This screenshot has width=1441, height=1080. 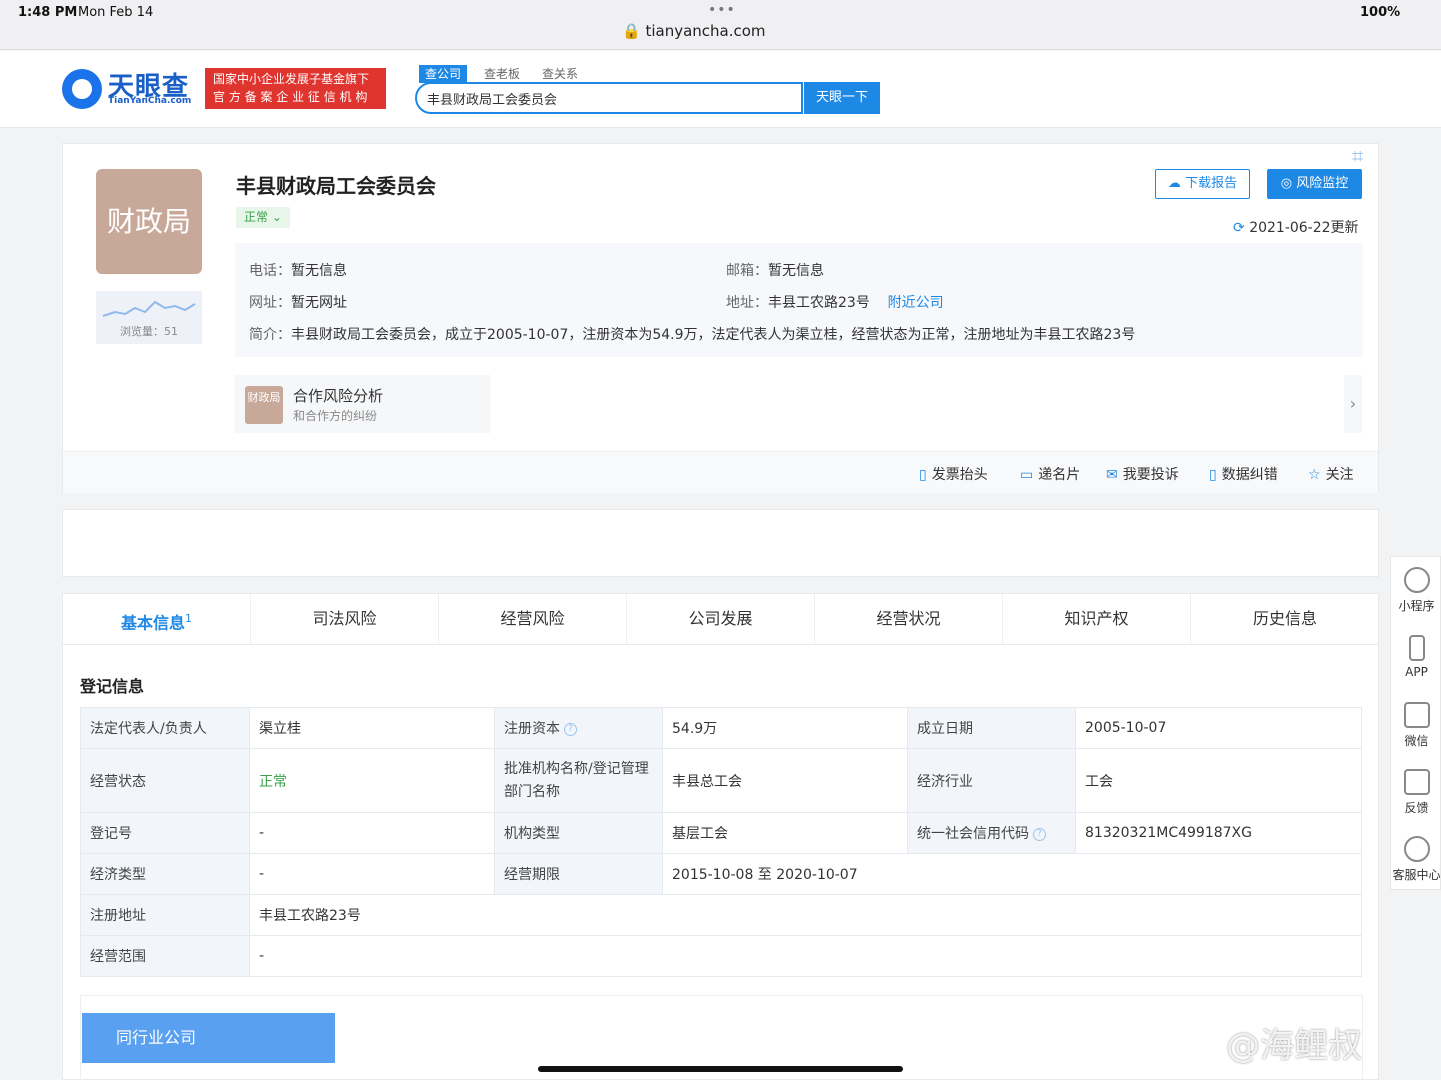 What do you see at coordinates (1365, 157) in the screenshot?
I see `qr-code-icon: ⌗` at bounding box center [1365, 157].